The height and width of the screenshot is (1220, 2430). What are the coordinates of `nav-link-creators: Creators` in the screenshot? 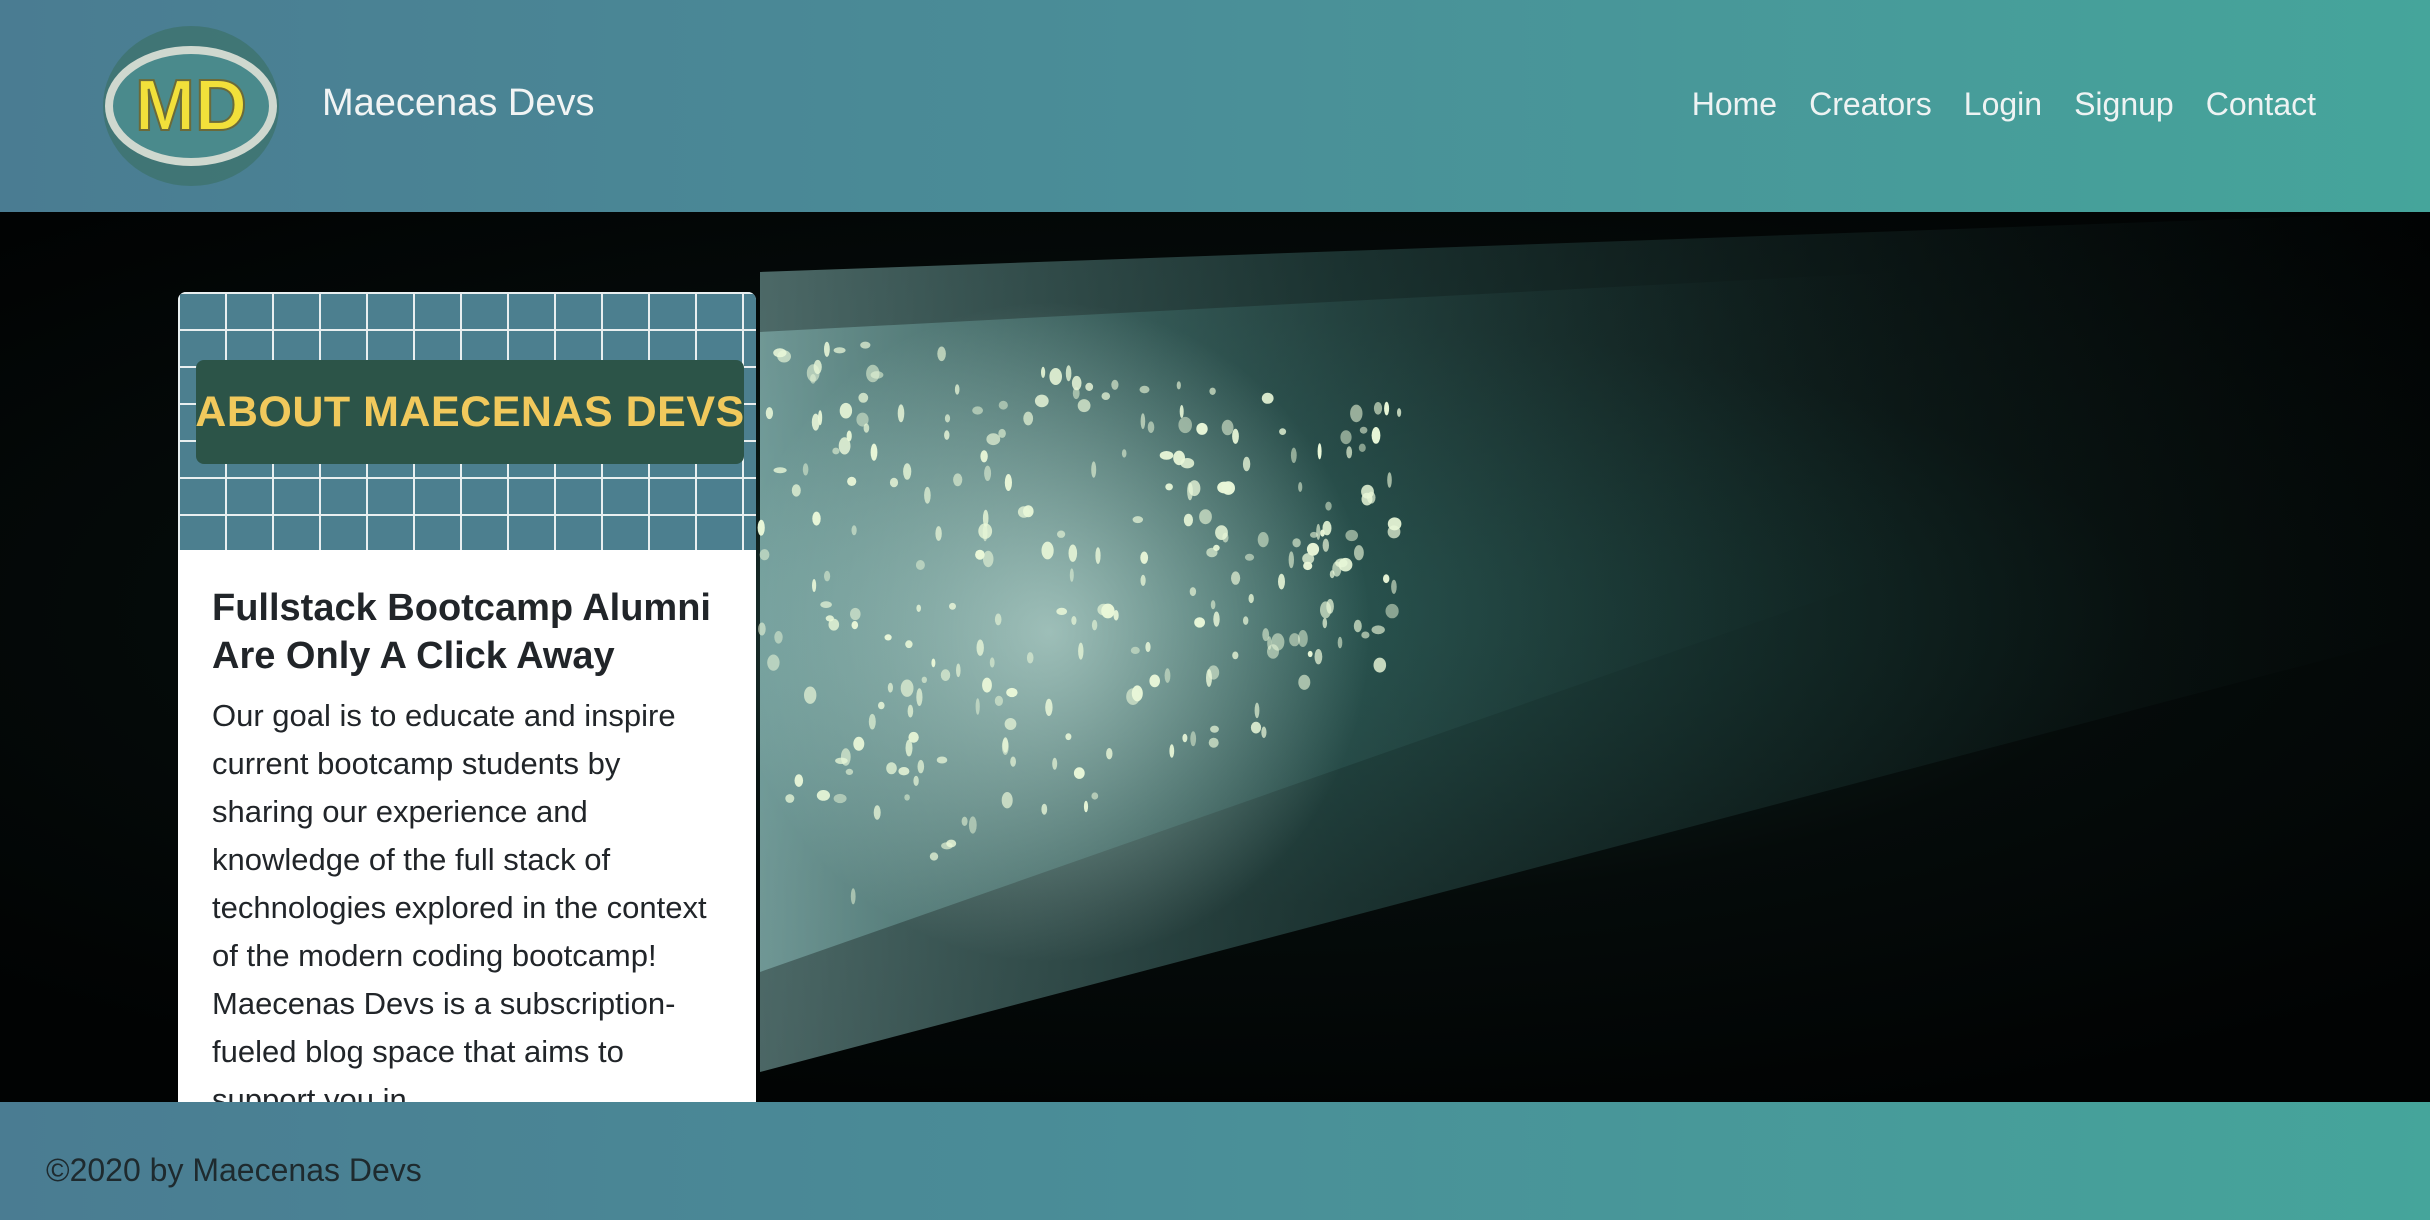 It's located at (1870, 104).